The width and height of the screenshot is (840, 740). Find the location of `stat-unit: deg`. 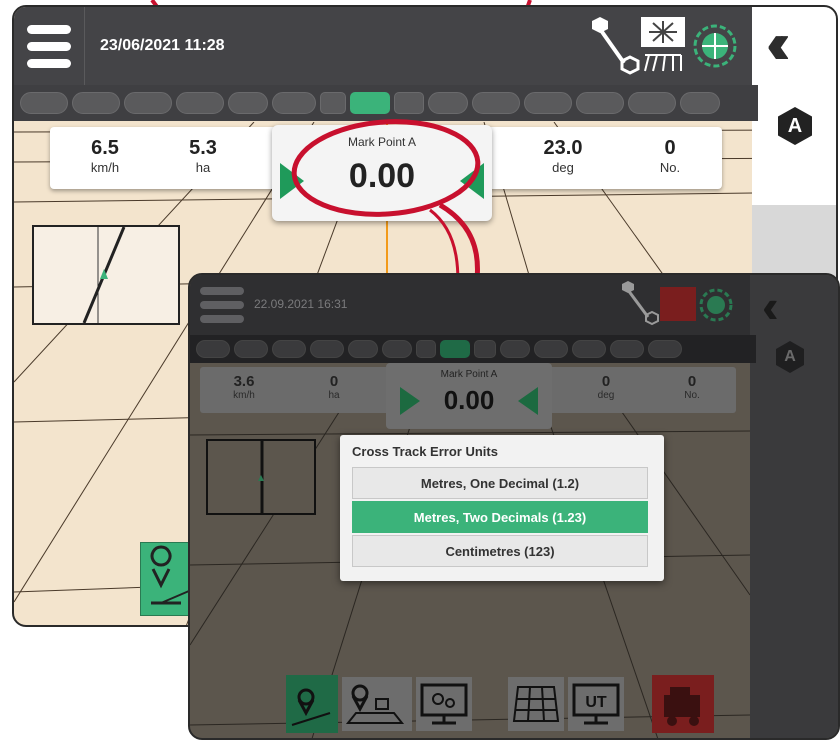

stat-unit: deg is located at coordinates (606, 395).